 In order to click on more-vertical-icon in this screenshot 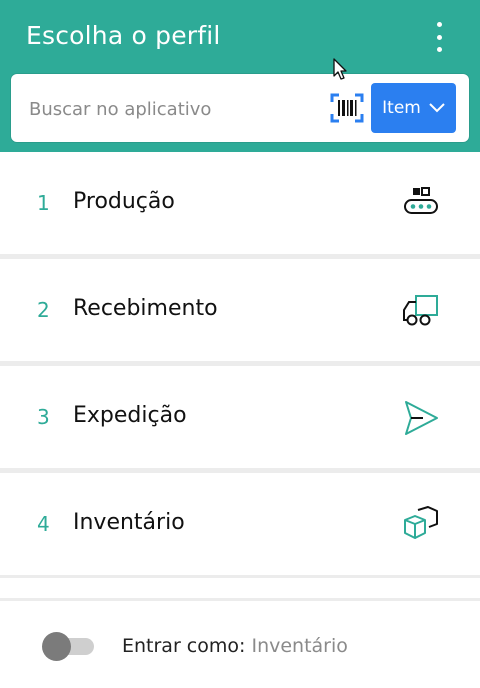, I will do `click(439, 24)`.